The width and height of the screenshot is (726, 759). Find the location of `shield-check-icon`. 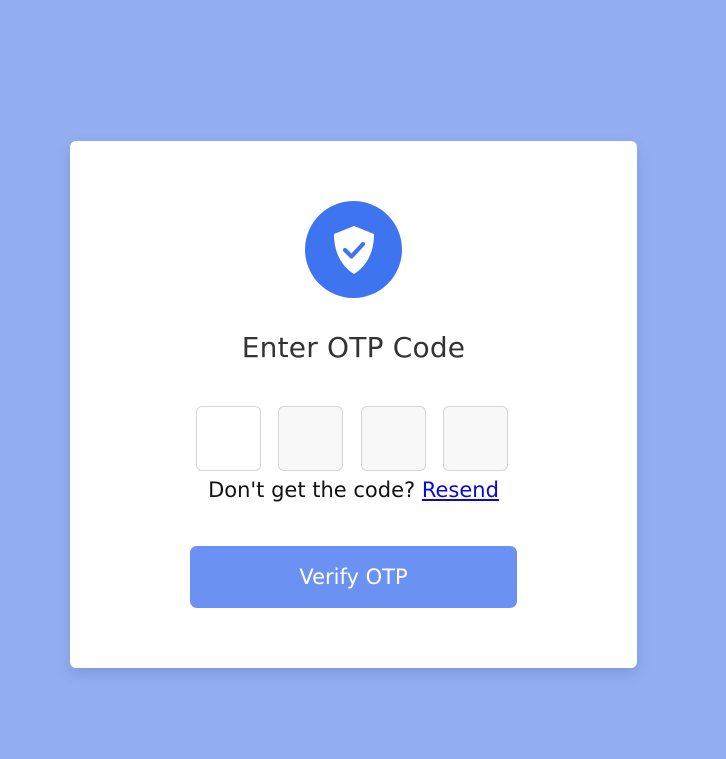

shield-check-icon is located at coordinates (353, 249).